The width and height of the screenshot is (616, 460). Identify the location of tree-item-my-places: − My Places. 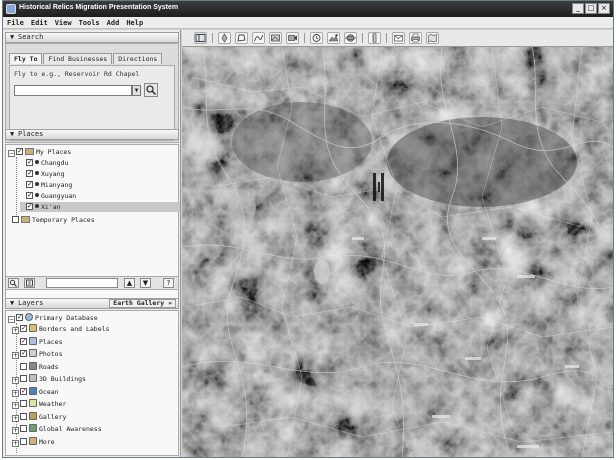
(39, 151).